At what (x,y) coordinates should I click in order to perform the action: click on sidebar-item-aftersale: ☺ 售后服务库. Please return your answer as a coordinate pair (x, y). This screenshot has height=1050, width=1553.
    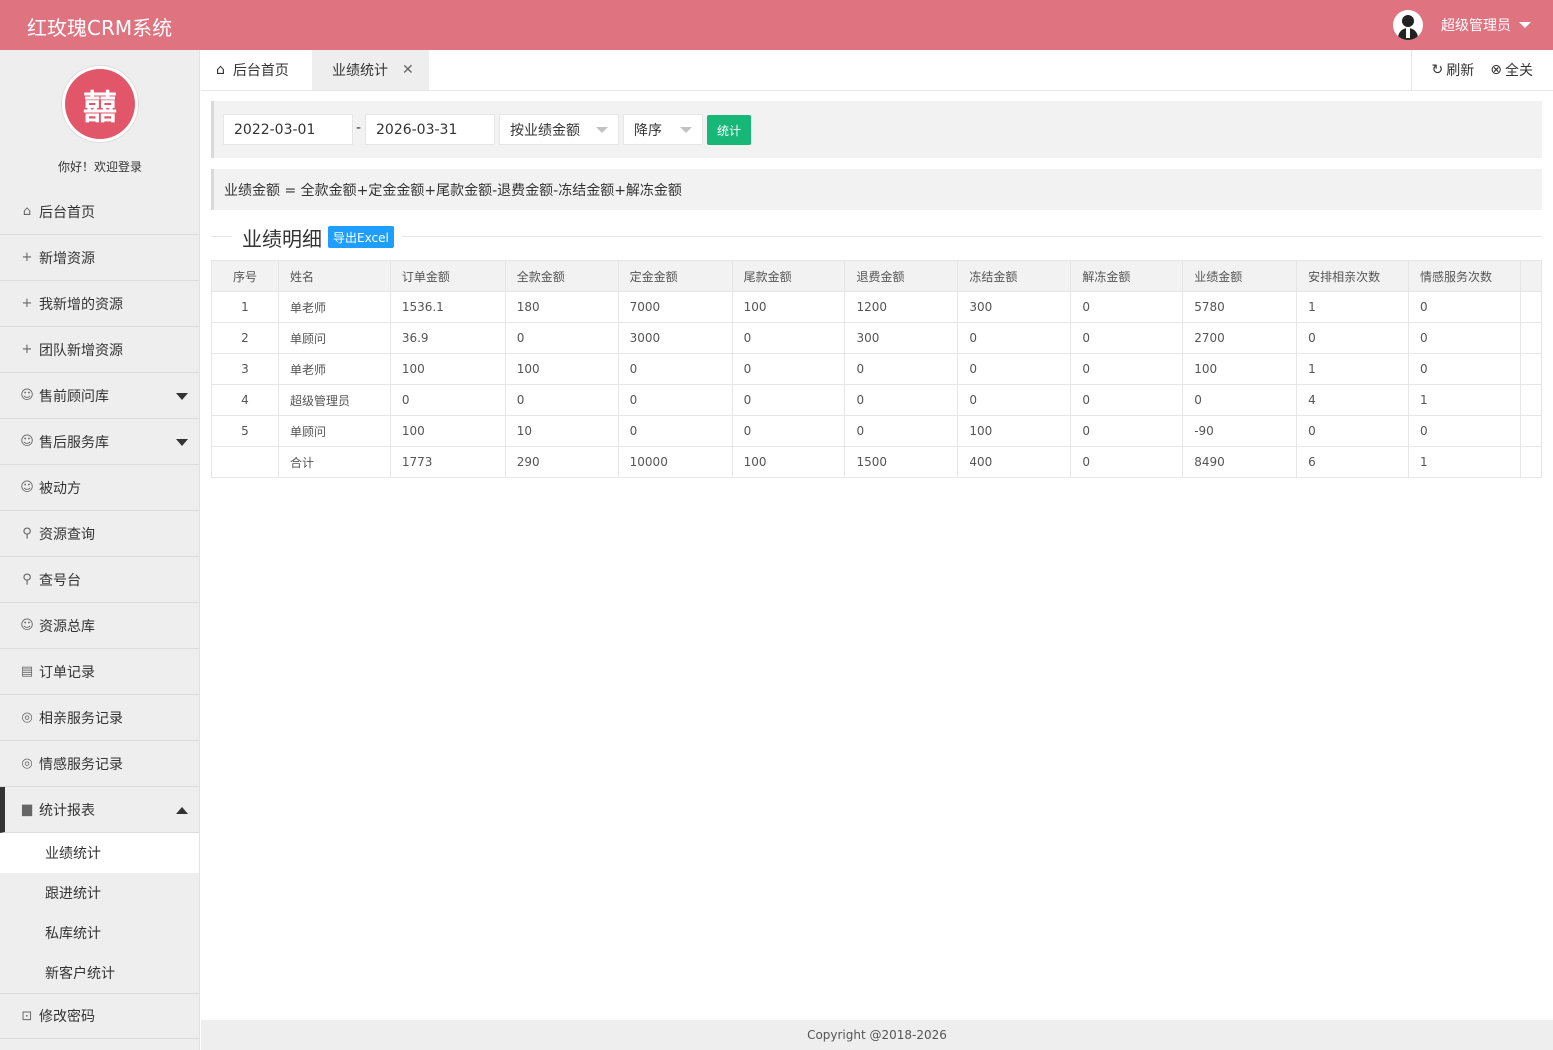
    Looking at the image, I should click on (99, 442).